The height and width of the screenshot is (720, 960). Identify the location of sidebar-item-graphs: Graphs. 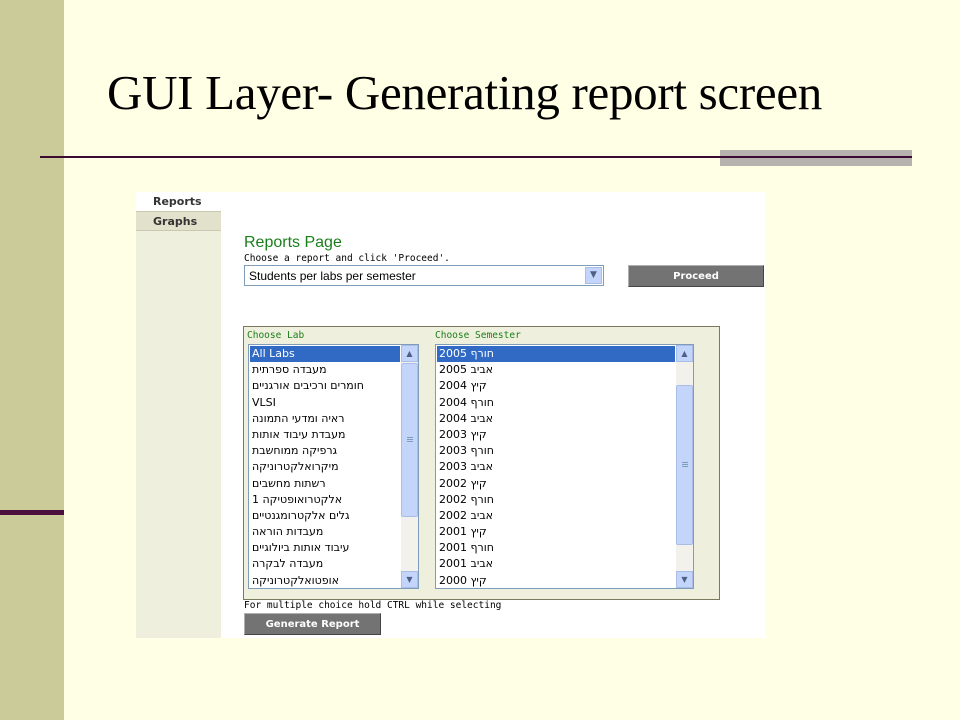
(178, 221).